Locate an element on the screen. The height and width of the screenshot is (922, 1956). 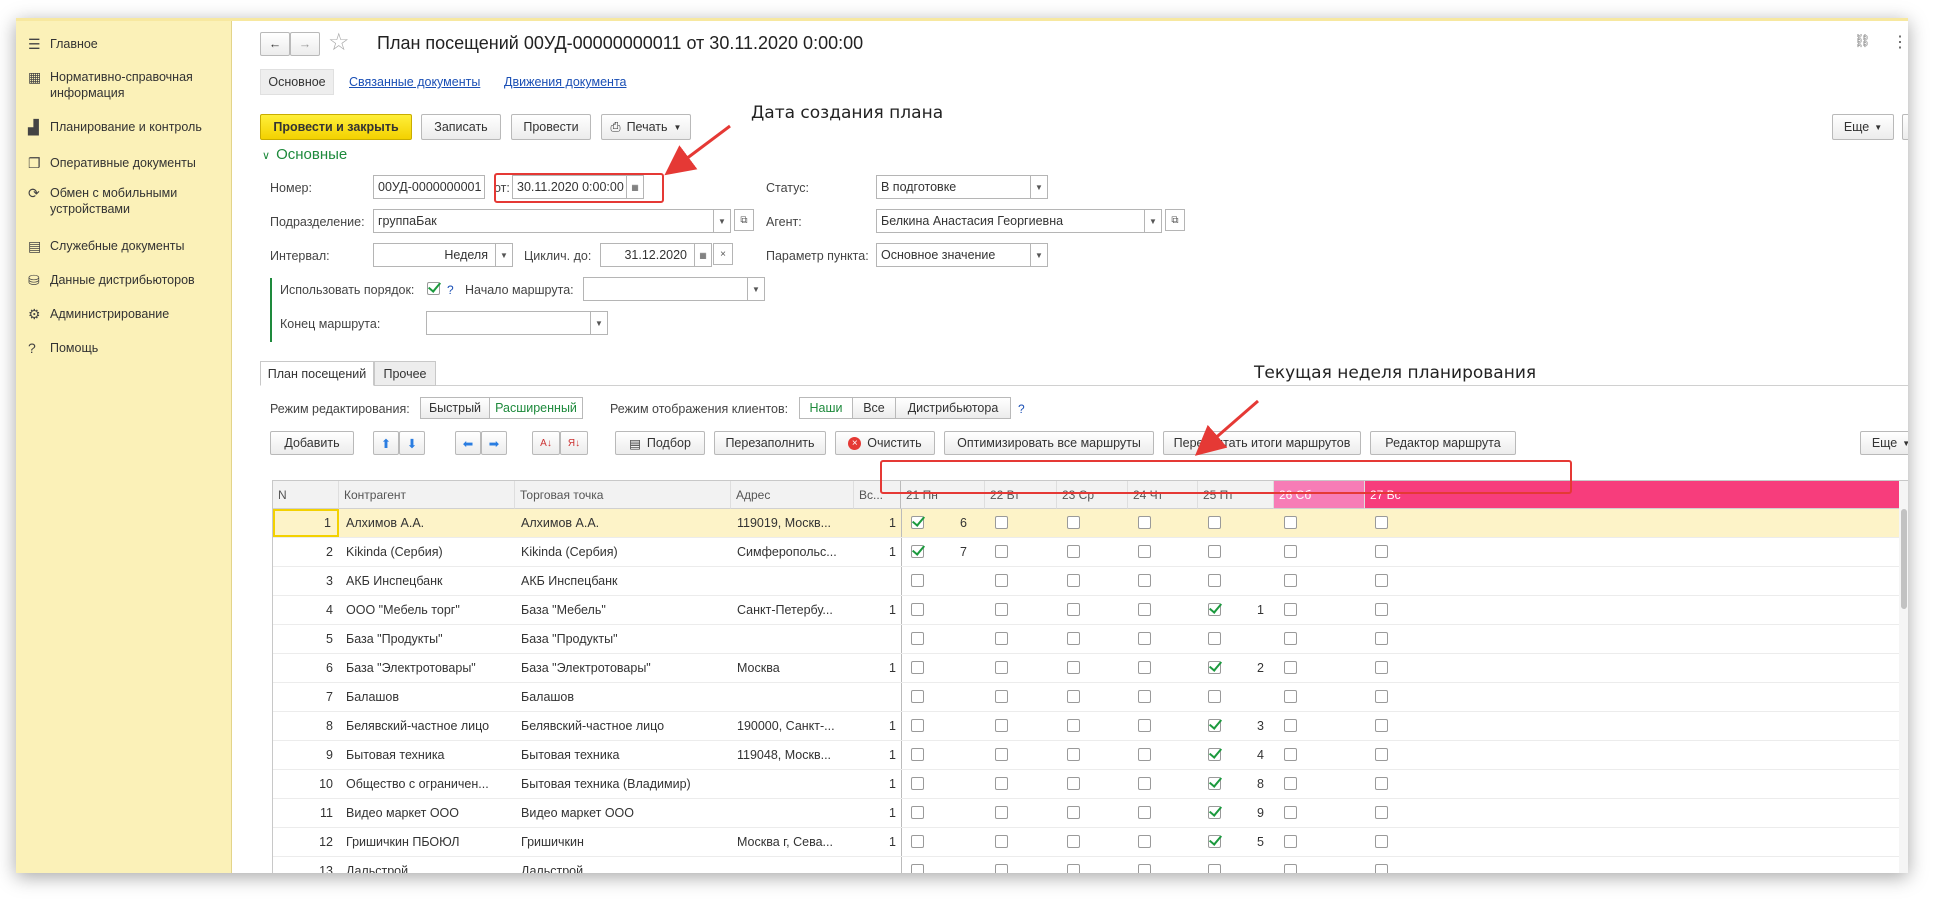
move-left-icon: ⬅ is located at coordinates (468, 443).